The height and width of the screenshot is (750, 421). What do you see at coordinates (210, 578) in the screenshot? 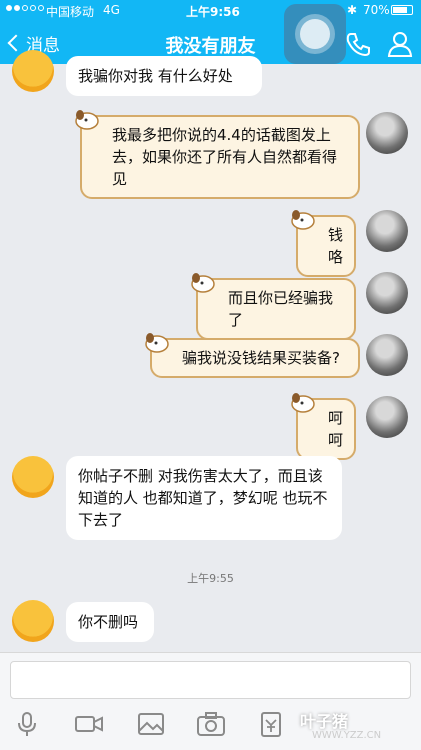
I see `message-timestamp: 上午9:55` at bounding box center [210, 578].